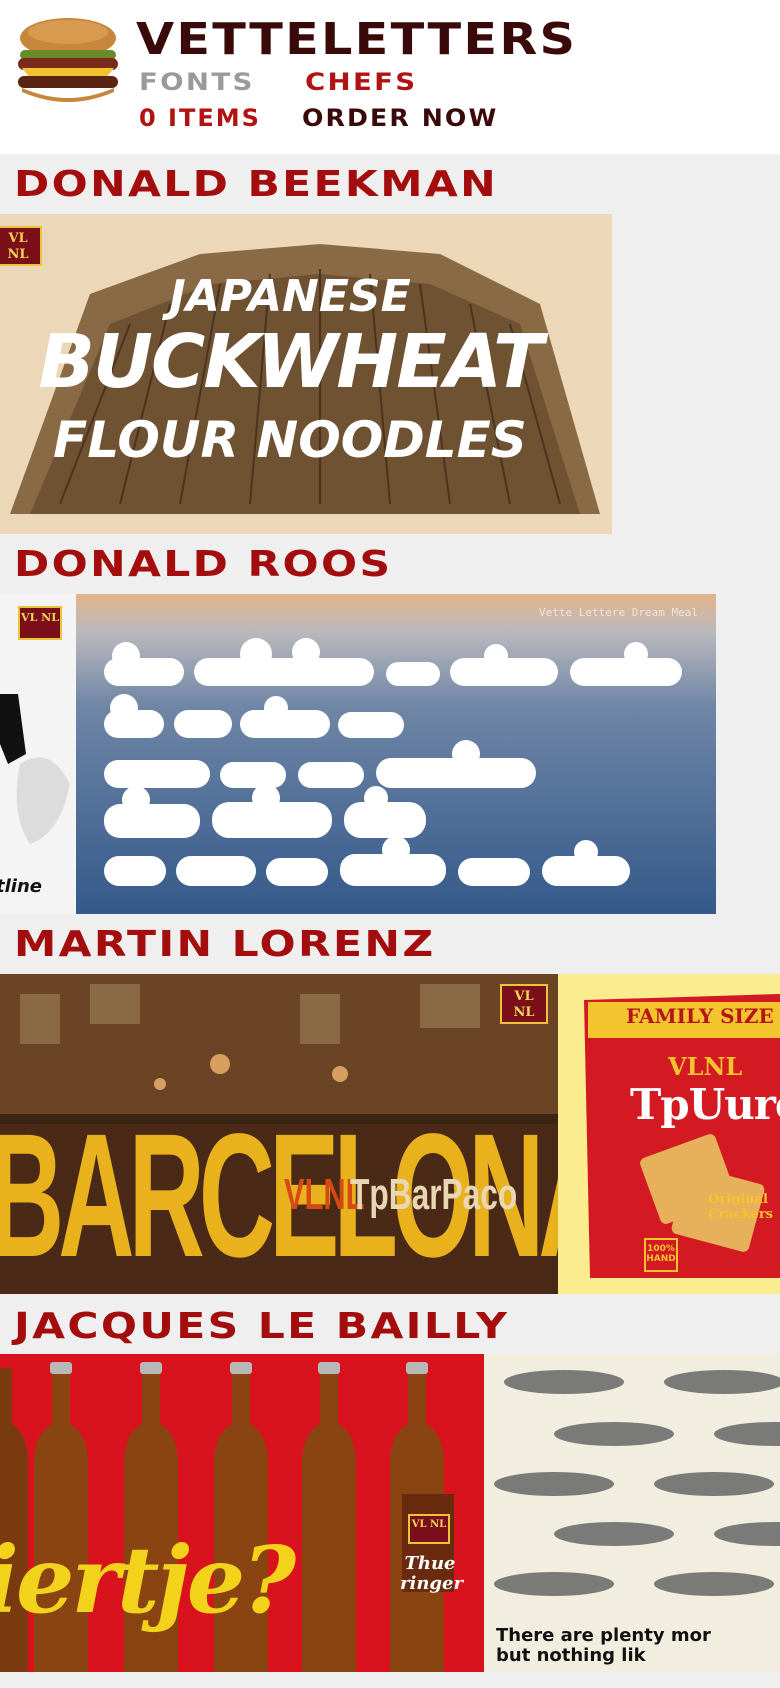  I want to click on chef-name-heading: JACQUES LE BAILLY, so click(261, 1326).